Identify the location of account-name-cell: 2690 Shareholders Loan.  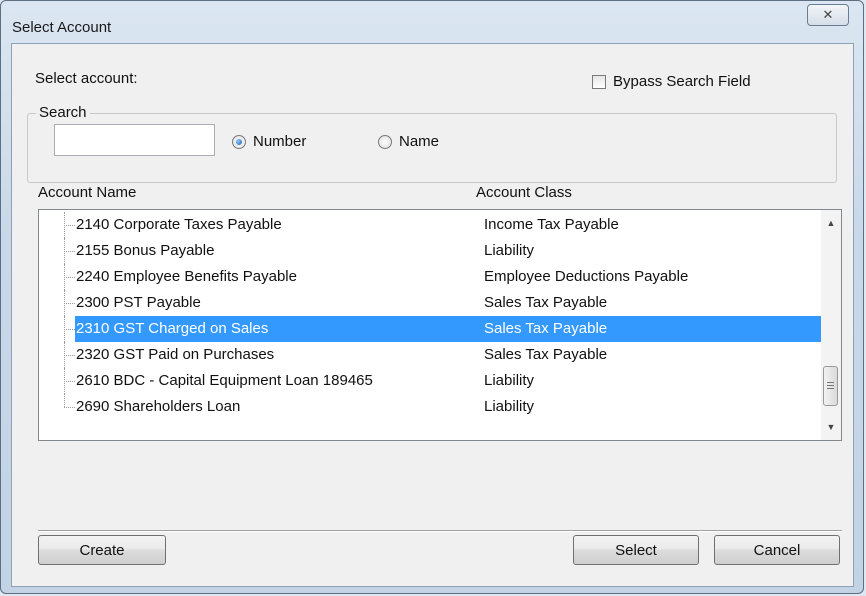
(158, 406).